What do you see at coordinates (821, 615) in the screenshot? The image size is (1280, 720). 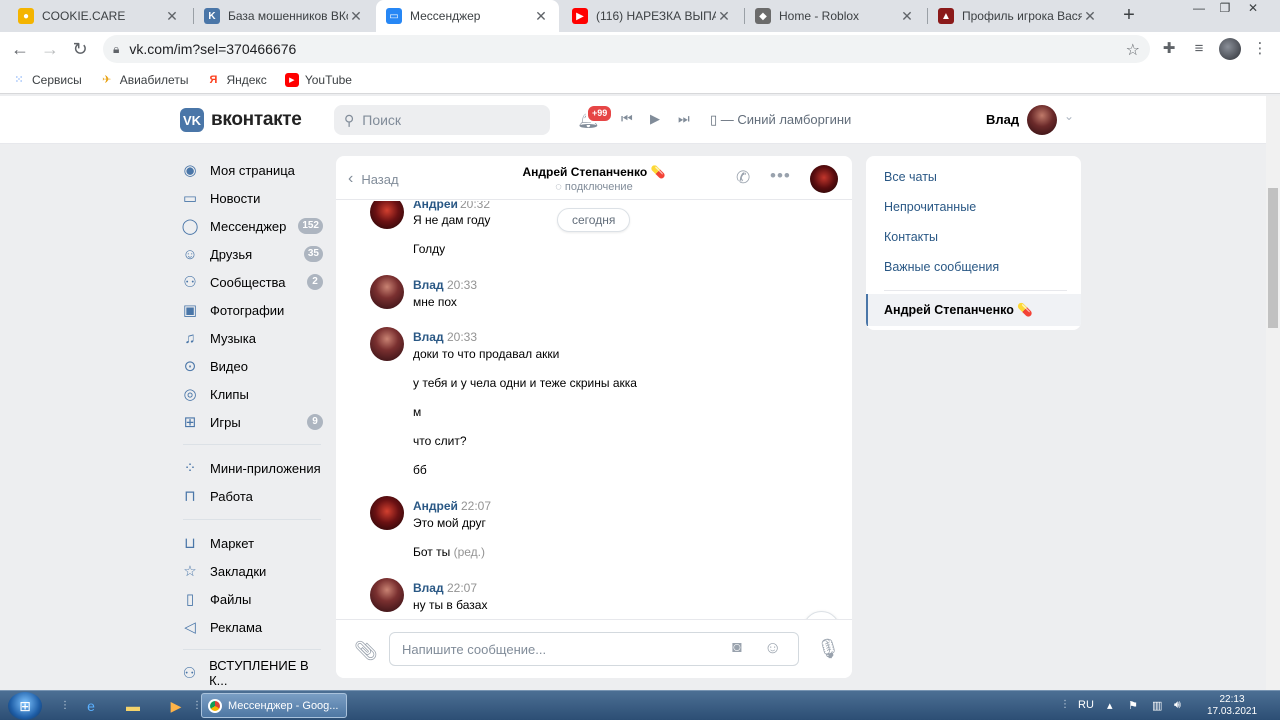 I see `scroll-to-bottom-button: ⌄` at bounding box center [821, 615].